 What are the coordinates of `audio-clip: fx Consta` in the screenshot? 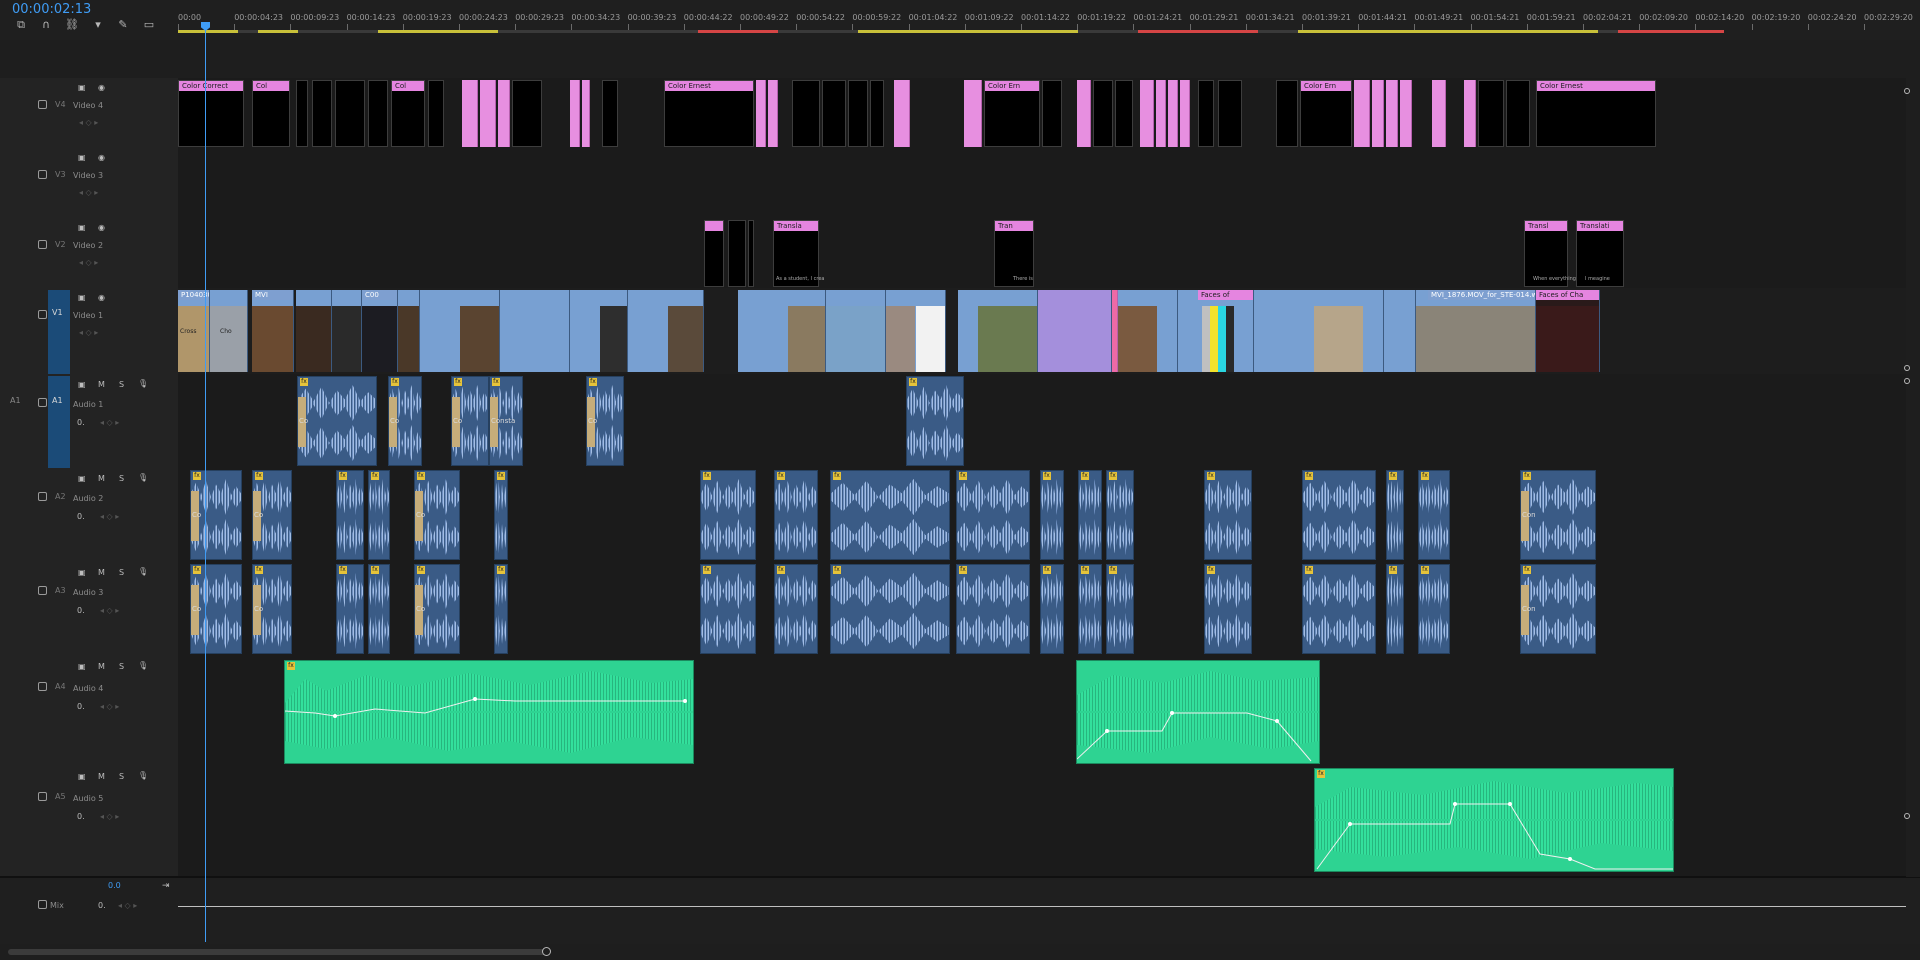 It's located at (506, 421).